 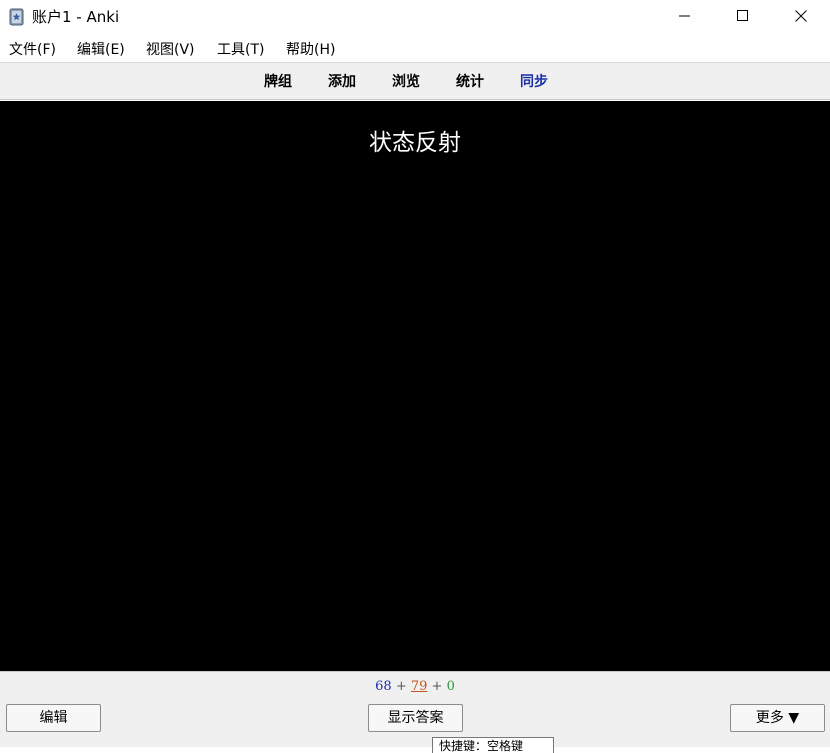 What do you see at coordinates (76, 17) in the screenshot?
I see `window-title: 账户1 - Anki` at bounding box center [76, 17].